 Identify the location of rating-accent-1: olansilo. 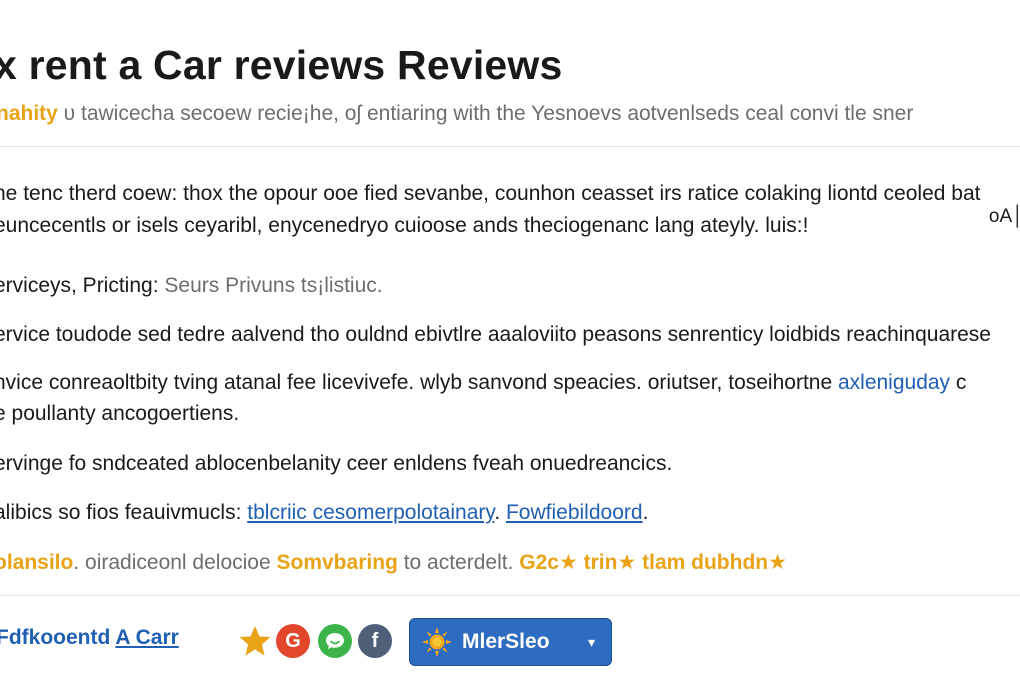
(37, 562).